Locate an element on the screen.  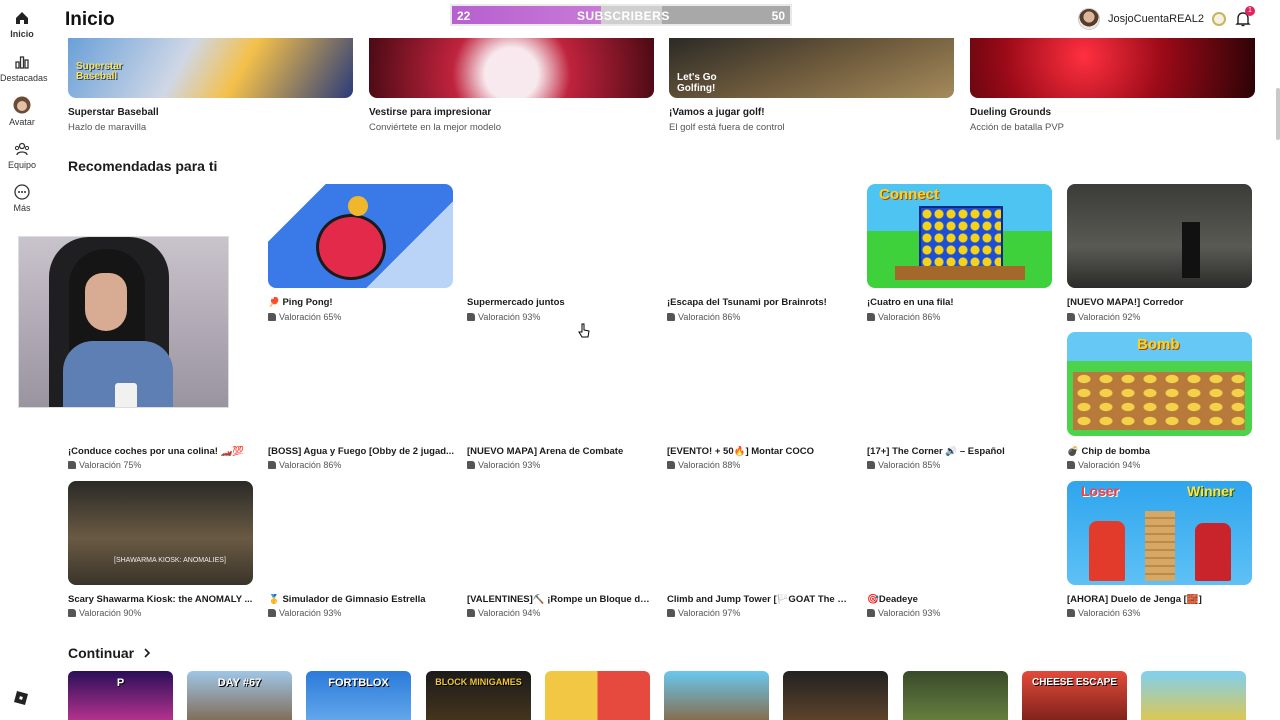
loser-label: Loser is located at coordinates (1100, 491).